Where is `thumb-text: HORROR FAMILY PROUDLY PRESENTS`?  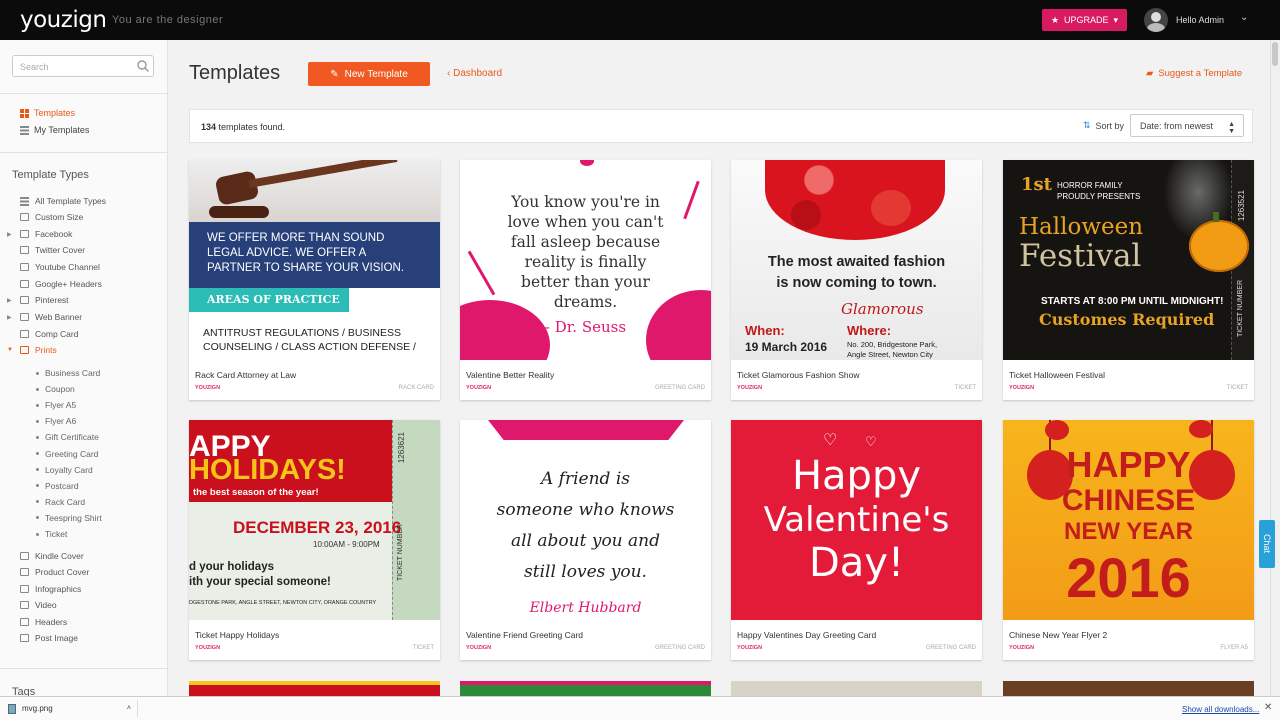 thumb-text: HORROR FAMILY PROUDLY PRESENTS is located at coordinates (1099, 191).